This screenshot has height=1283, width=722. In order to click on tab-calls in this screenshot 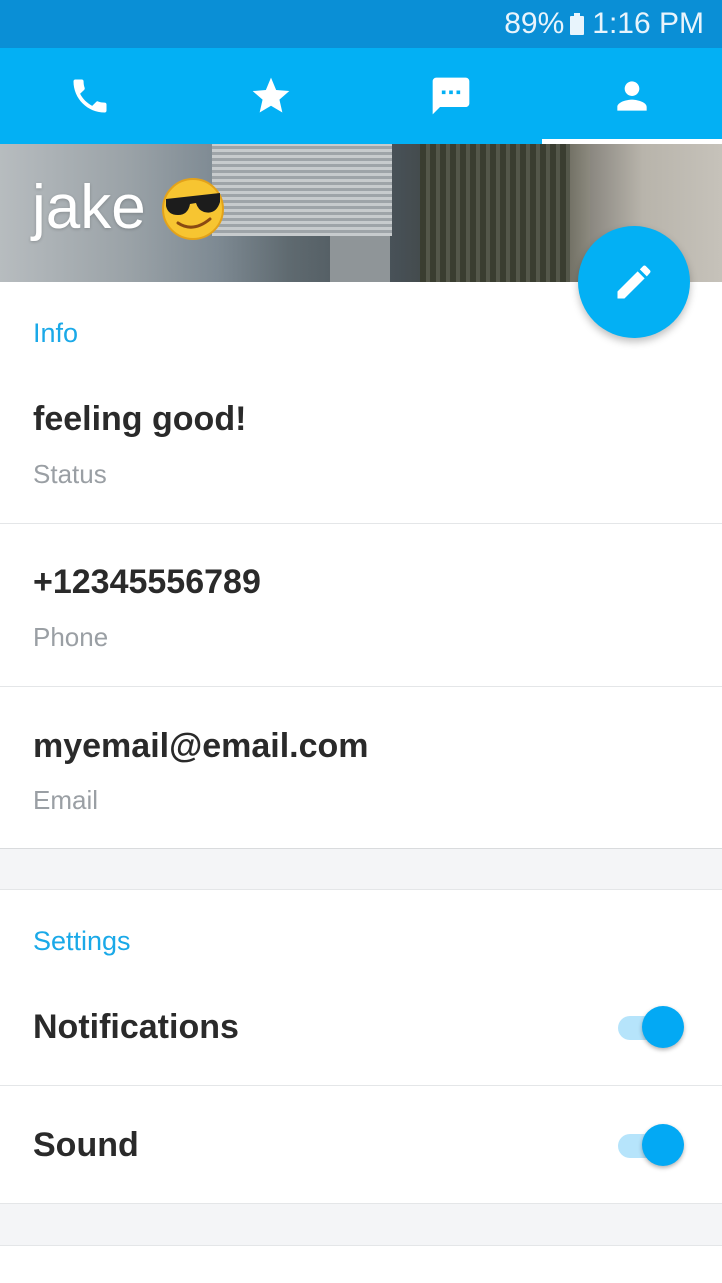, I will do `click(90, 96)`.